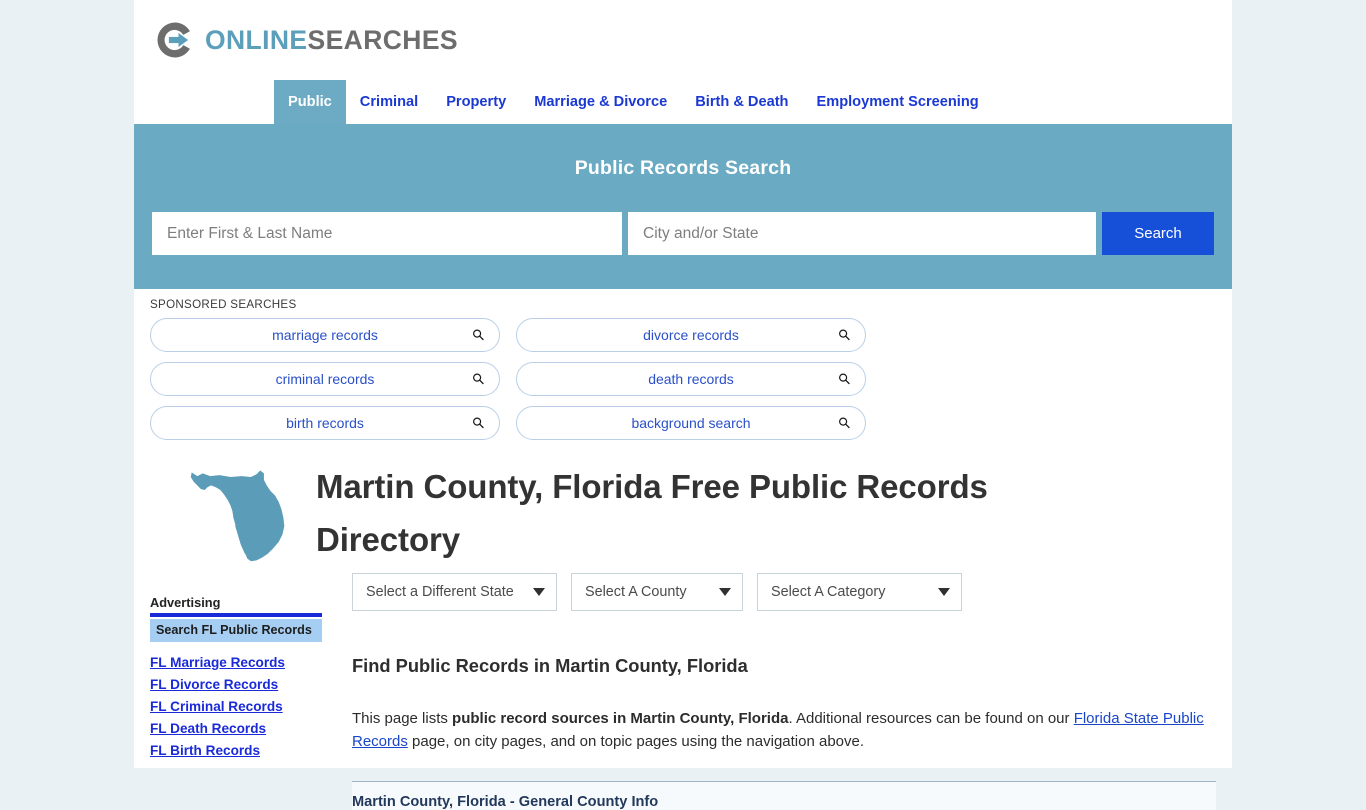 This screenshot has width=1366, height=810. I want to click on nav-item-employment-screening: Employment Screening, so click(897, 102).